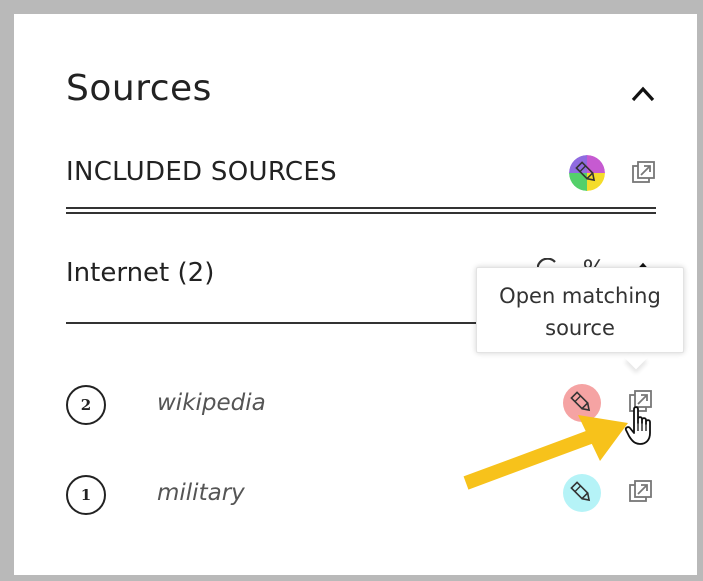 This screenshot has height=581, width=703. I want to click on source-rank-badge: 2, so click(86, 405).